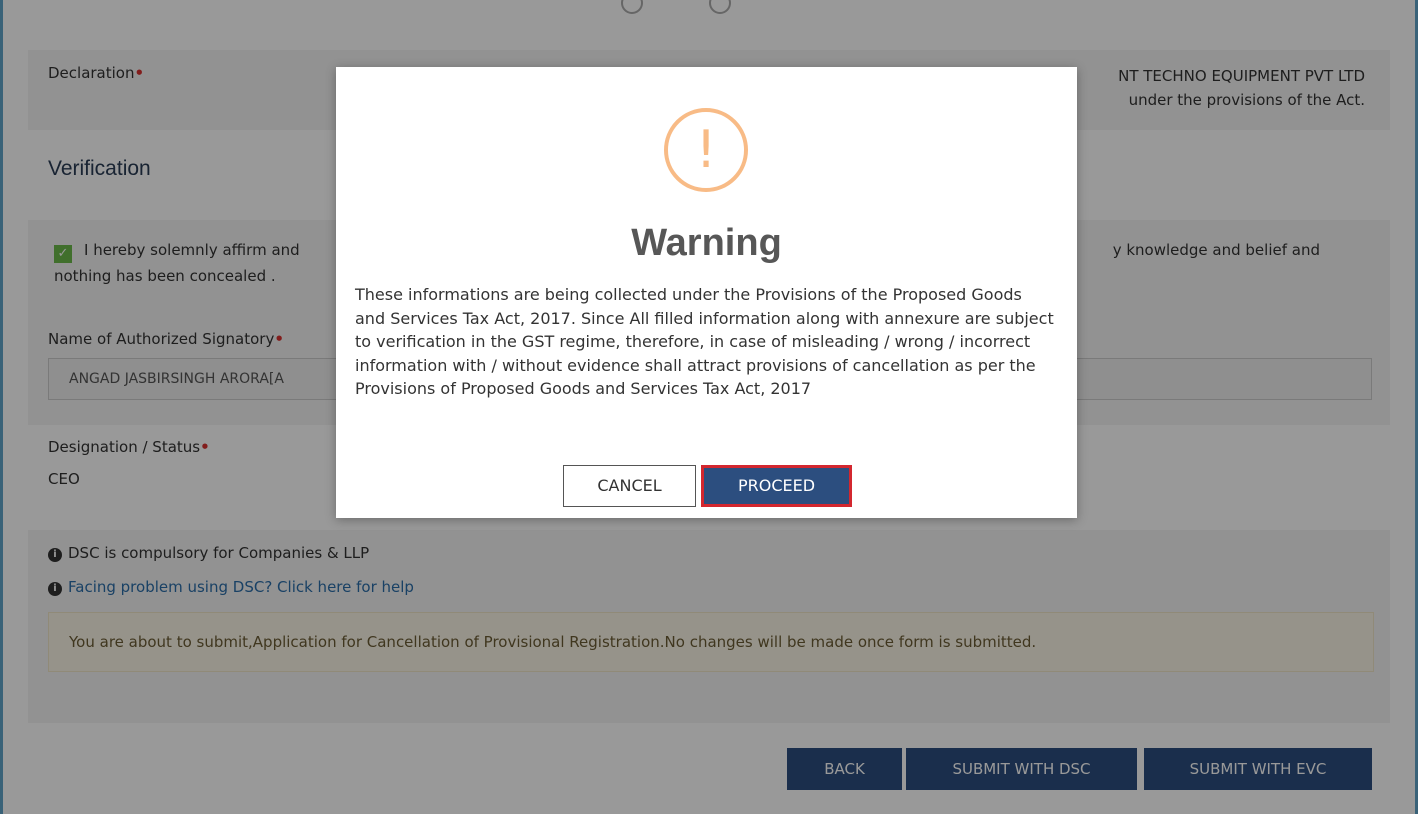 The width and height of the screenshot is (1418, 814). I want to click on warning-icon: !, so click(706, 150).